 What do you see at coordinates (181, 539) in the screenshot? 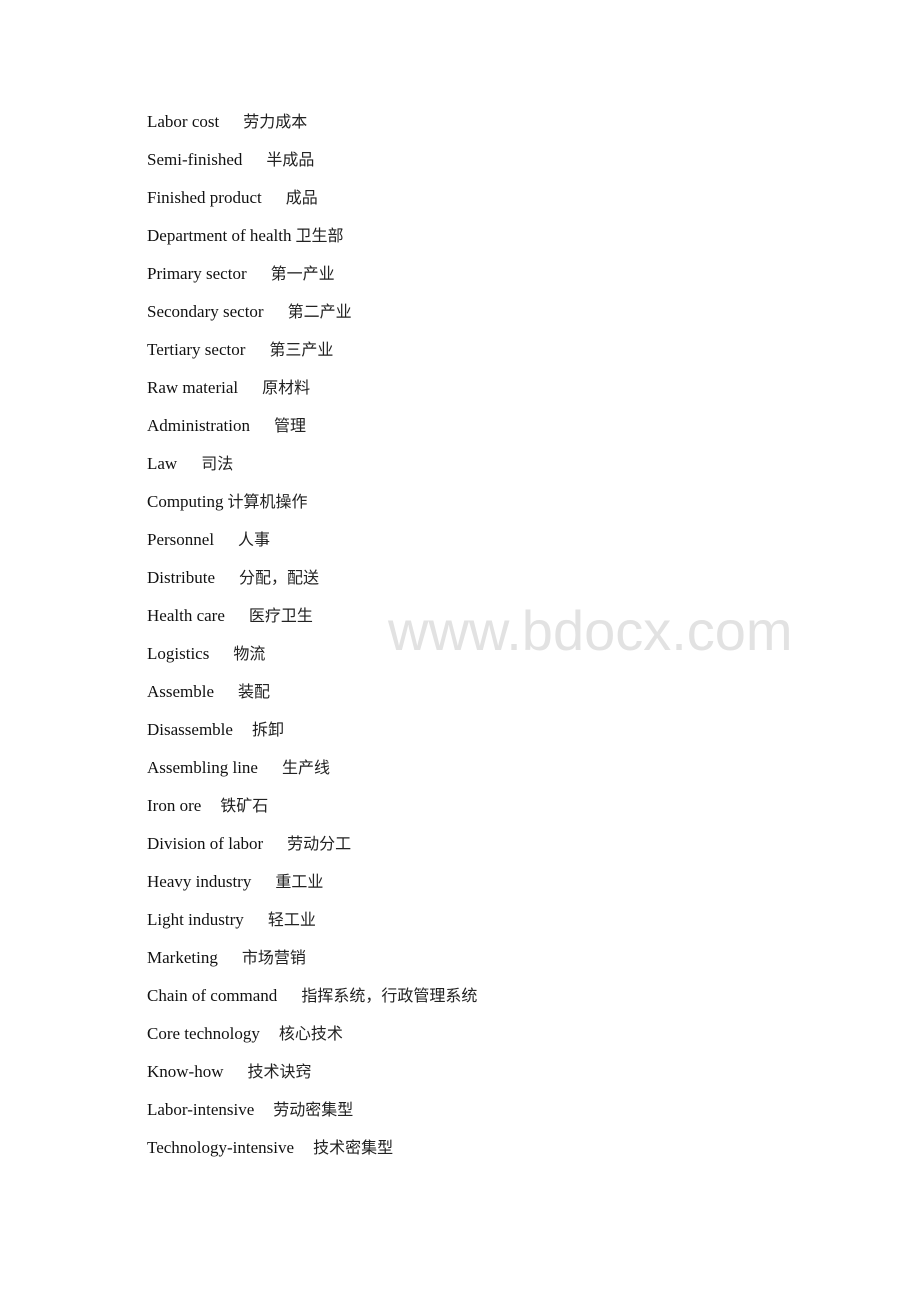
I see `entry-term: Personnel` at bounding box center [181, 539].